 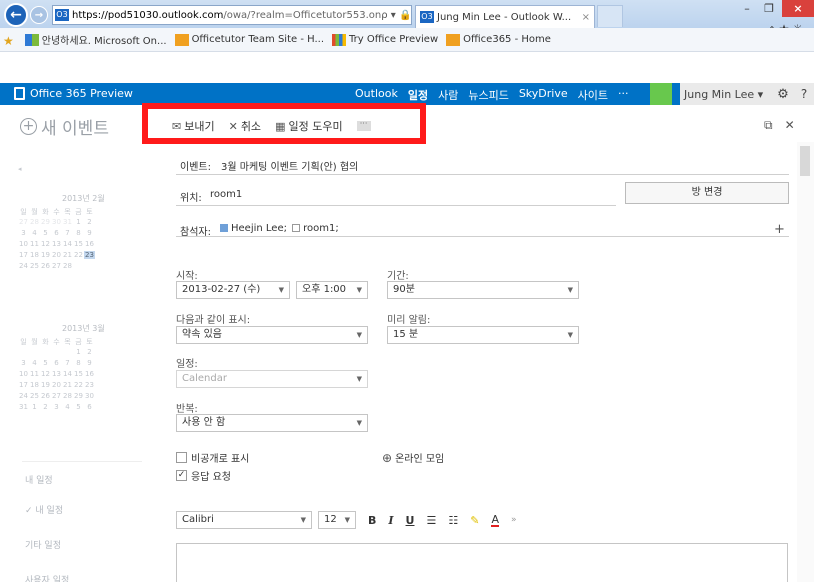 I want to click on font-color-icon: A, so click(x=495, y=520).